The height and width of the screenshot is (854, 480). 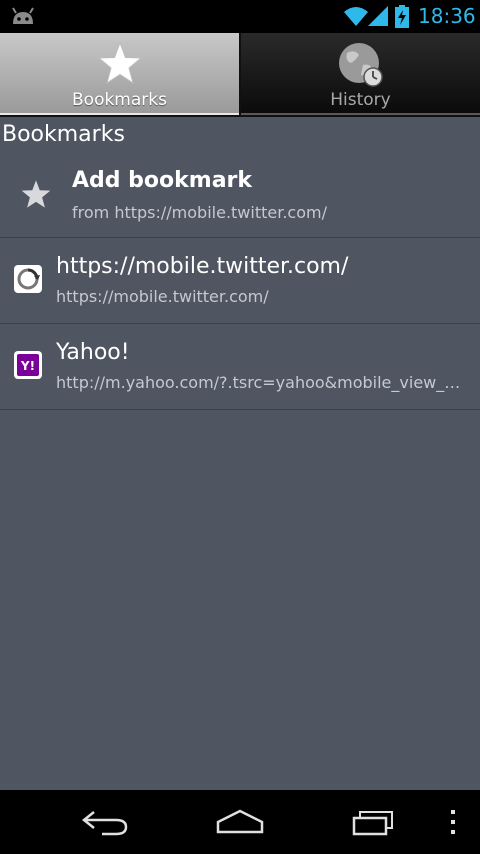 I want to click on tab-history: History, so click(x=360, y=74).